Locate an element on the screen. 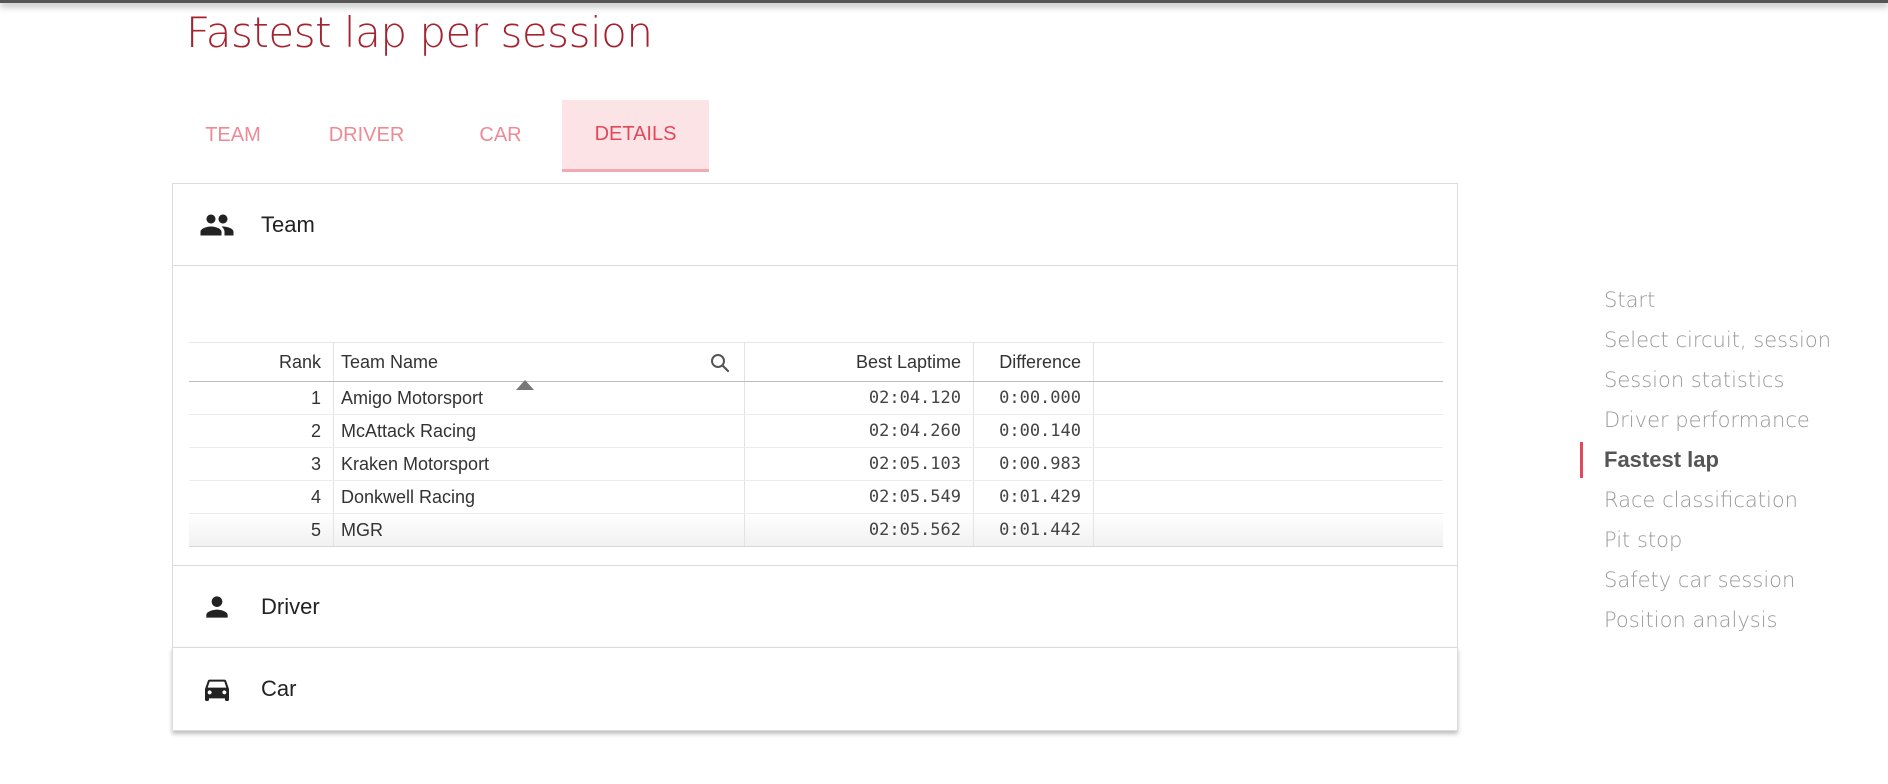 Image resolution: width=1888 pixels, height=784 pixels. car-icon is located at coordinates (217, 689).